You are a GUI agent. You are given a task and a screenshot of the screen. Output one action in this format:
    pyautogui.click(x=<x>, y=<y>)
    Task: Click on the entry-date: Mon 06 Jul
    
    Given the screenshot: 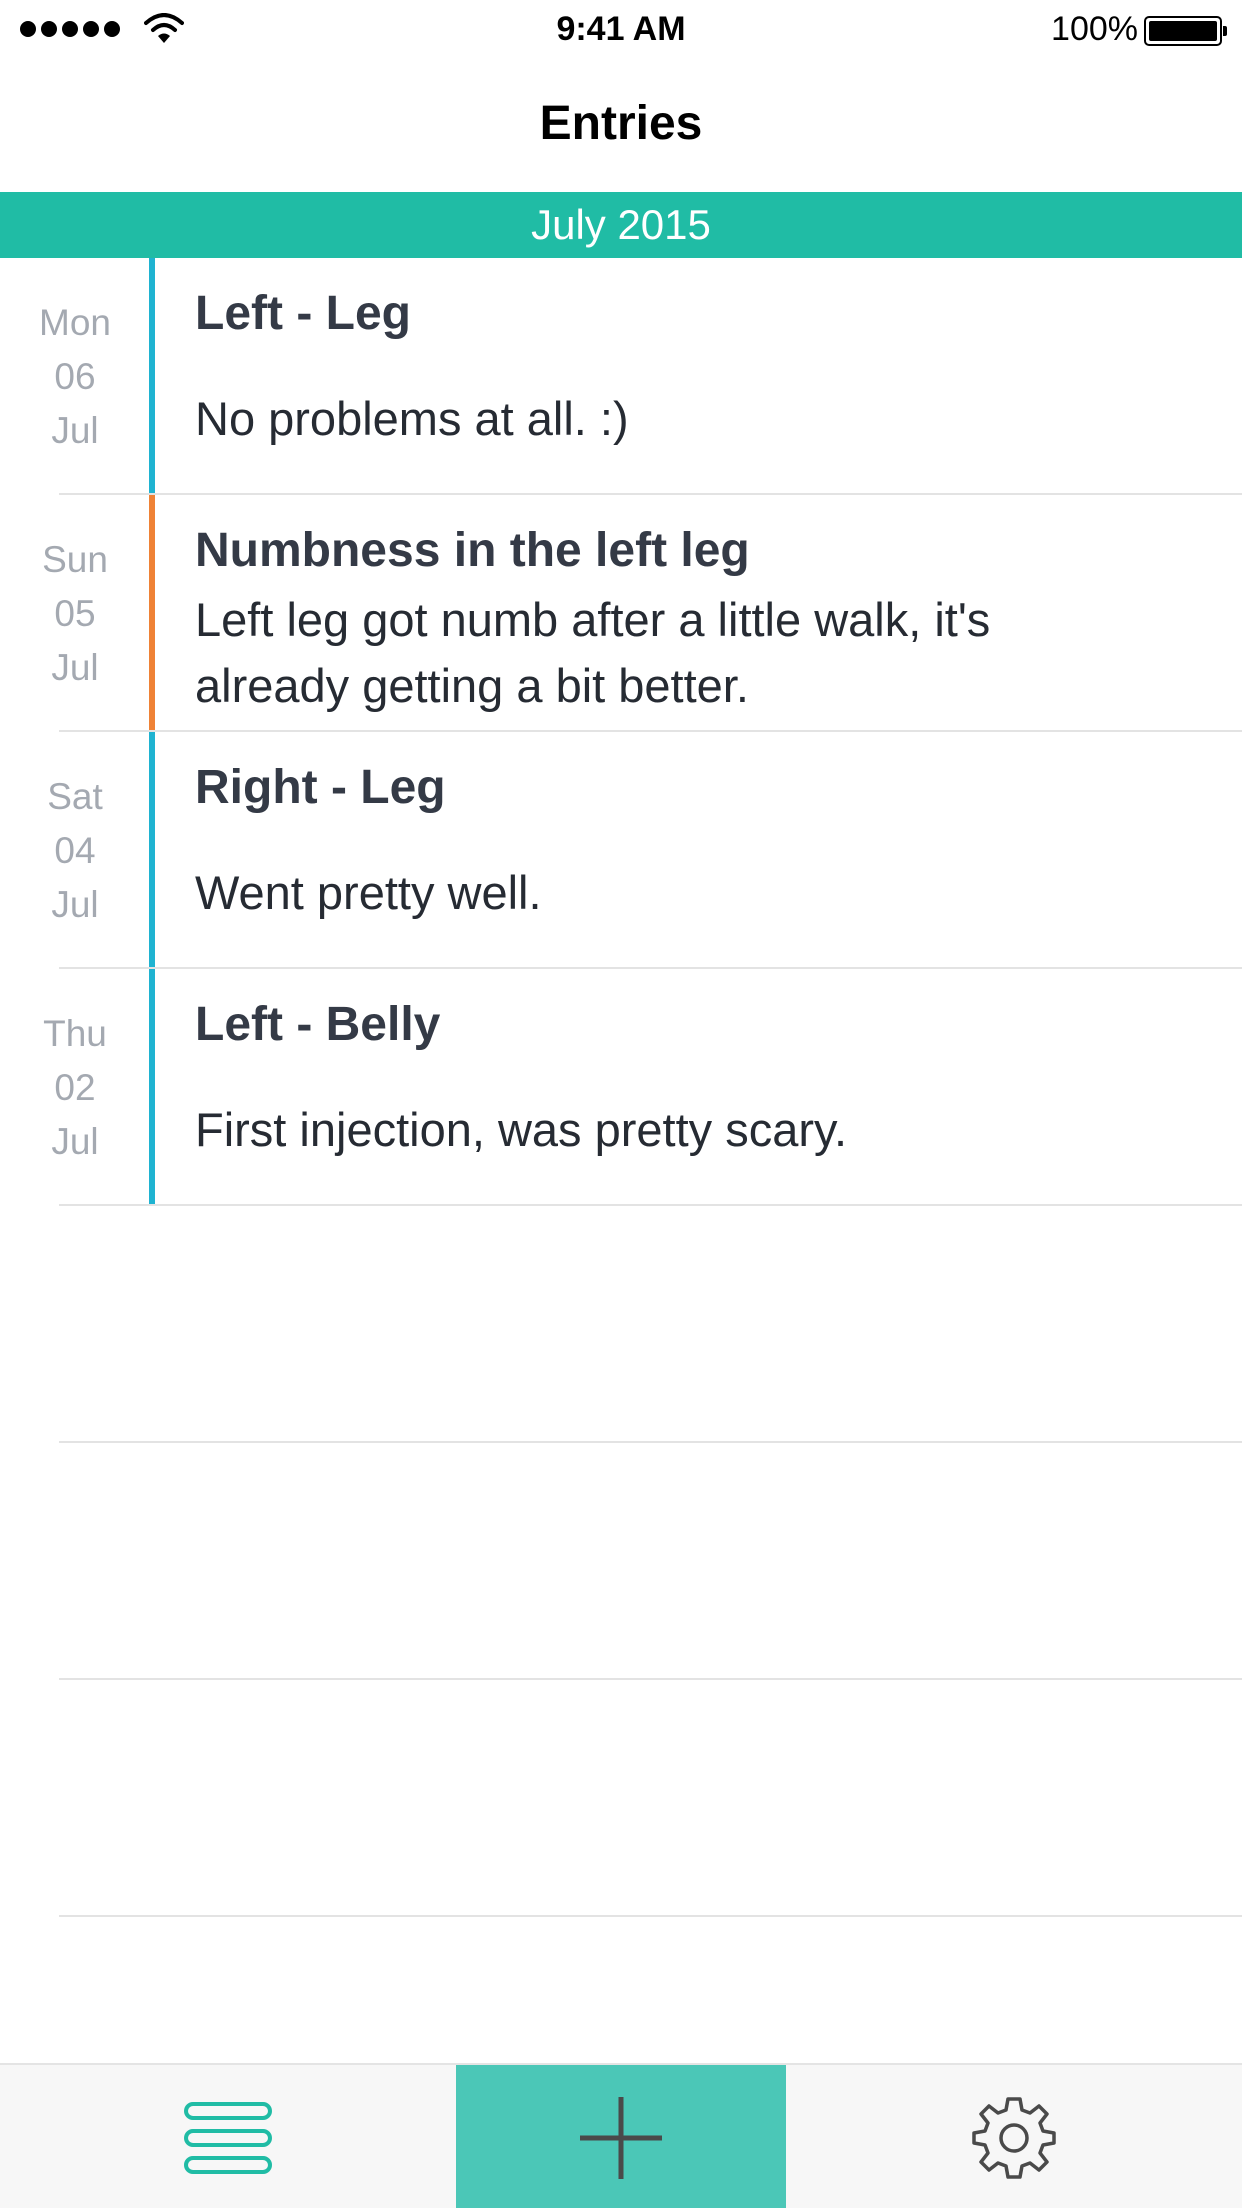 What is the action you would take?
    pyautogui.click(x=75, y=376)
    